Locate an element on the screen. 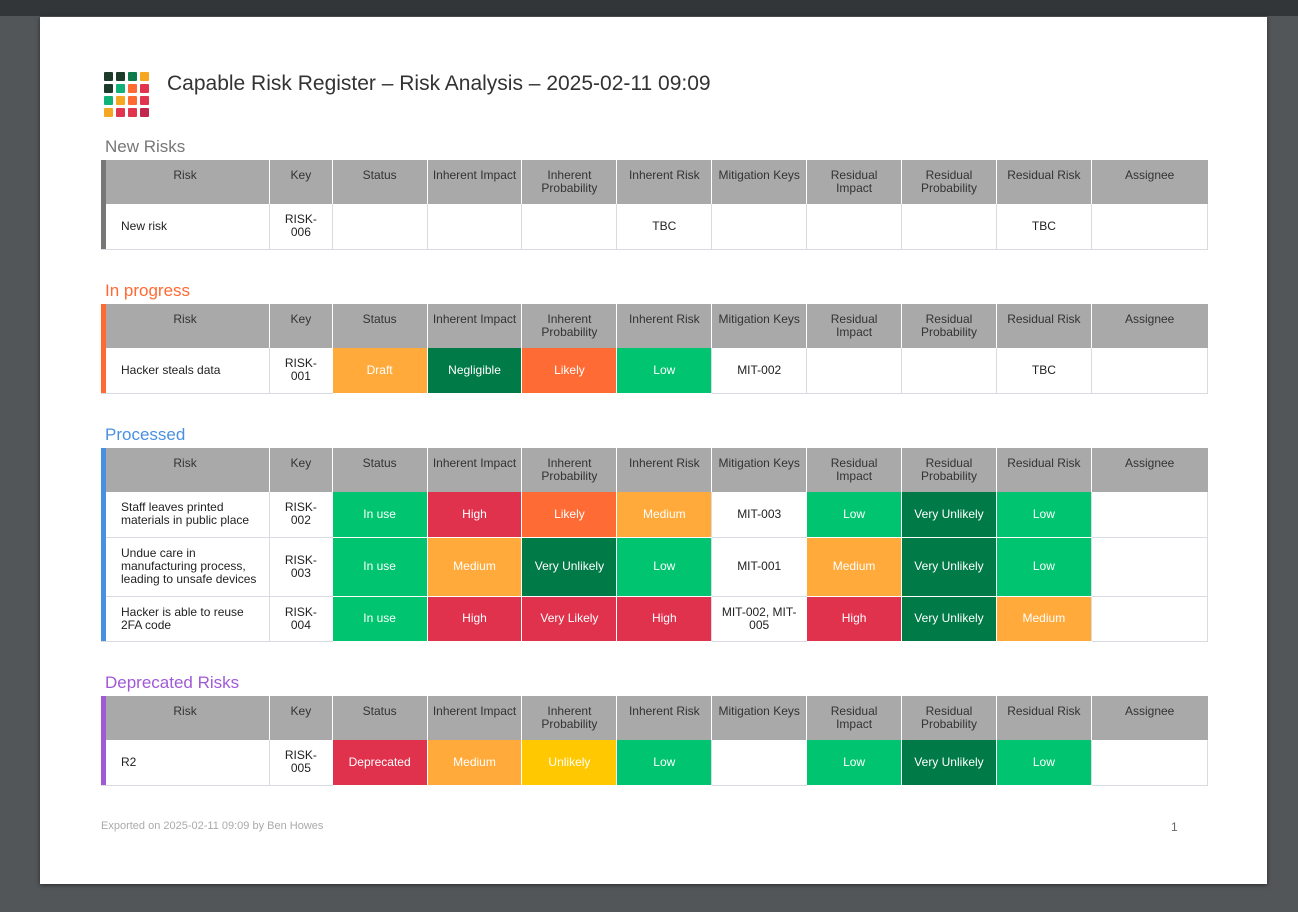 This screenshot has width=1298, height=912. table-row: New risk RISK- 006 TBC TBC is located at coordinates (655, 227).